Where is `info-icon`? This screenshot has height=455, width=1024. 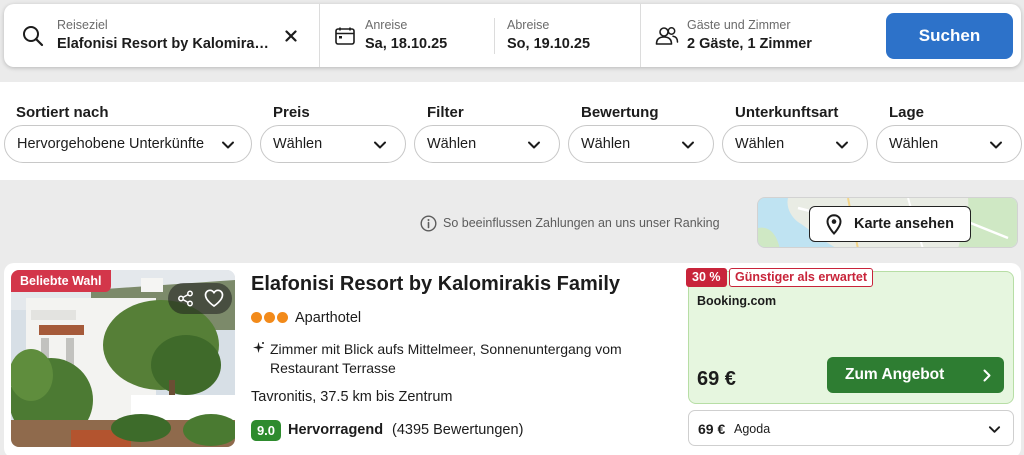
info-icon is located at coordinates (428, 223).